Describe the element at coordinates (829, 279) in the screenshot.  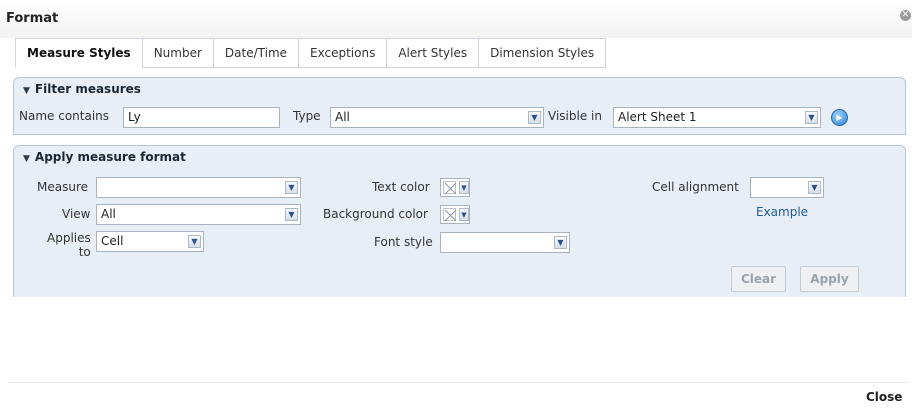
I see `apply-button: Apply` at that location.